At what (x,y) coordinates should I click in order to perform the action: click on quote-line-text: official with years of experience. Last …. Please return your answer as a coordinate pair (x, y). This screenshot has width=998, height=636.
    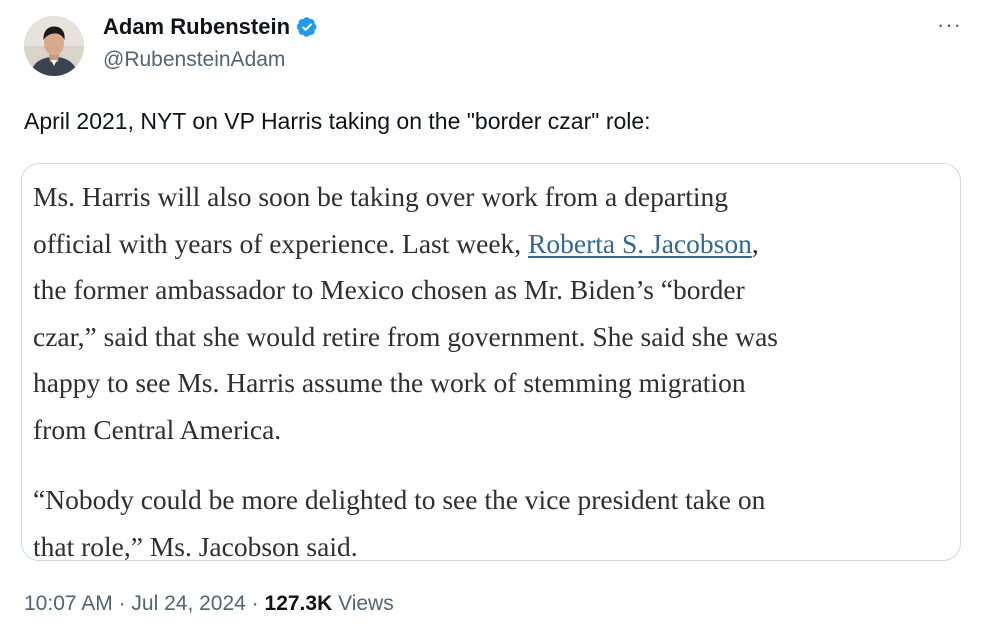
    Looking at the image, I should click on (281, 243).